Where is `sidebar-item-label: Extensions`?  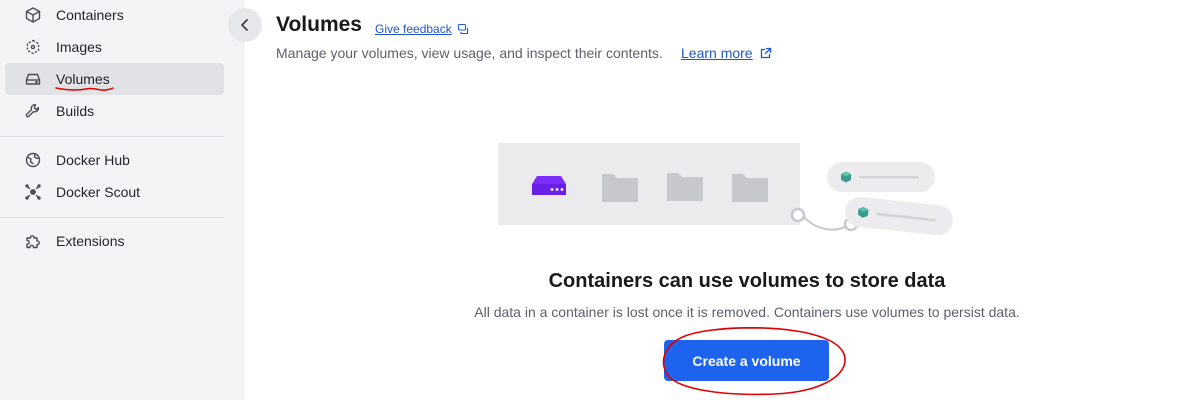
sidebar-item-label: Extensions is located at coordinates (90, 241).